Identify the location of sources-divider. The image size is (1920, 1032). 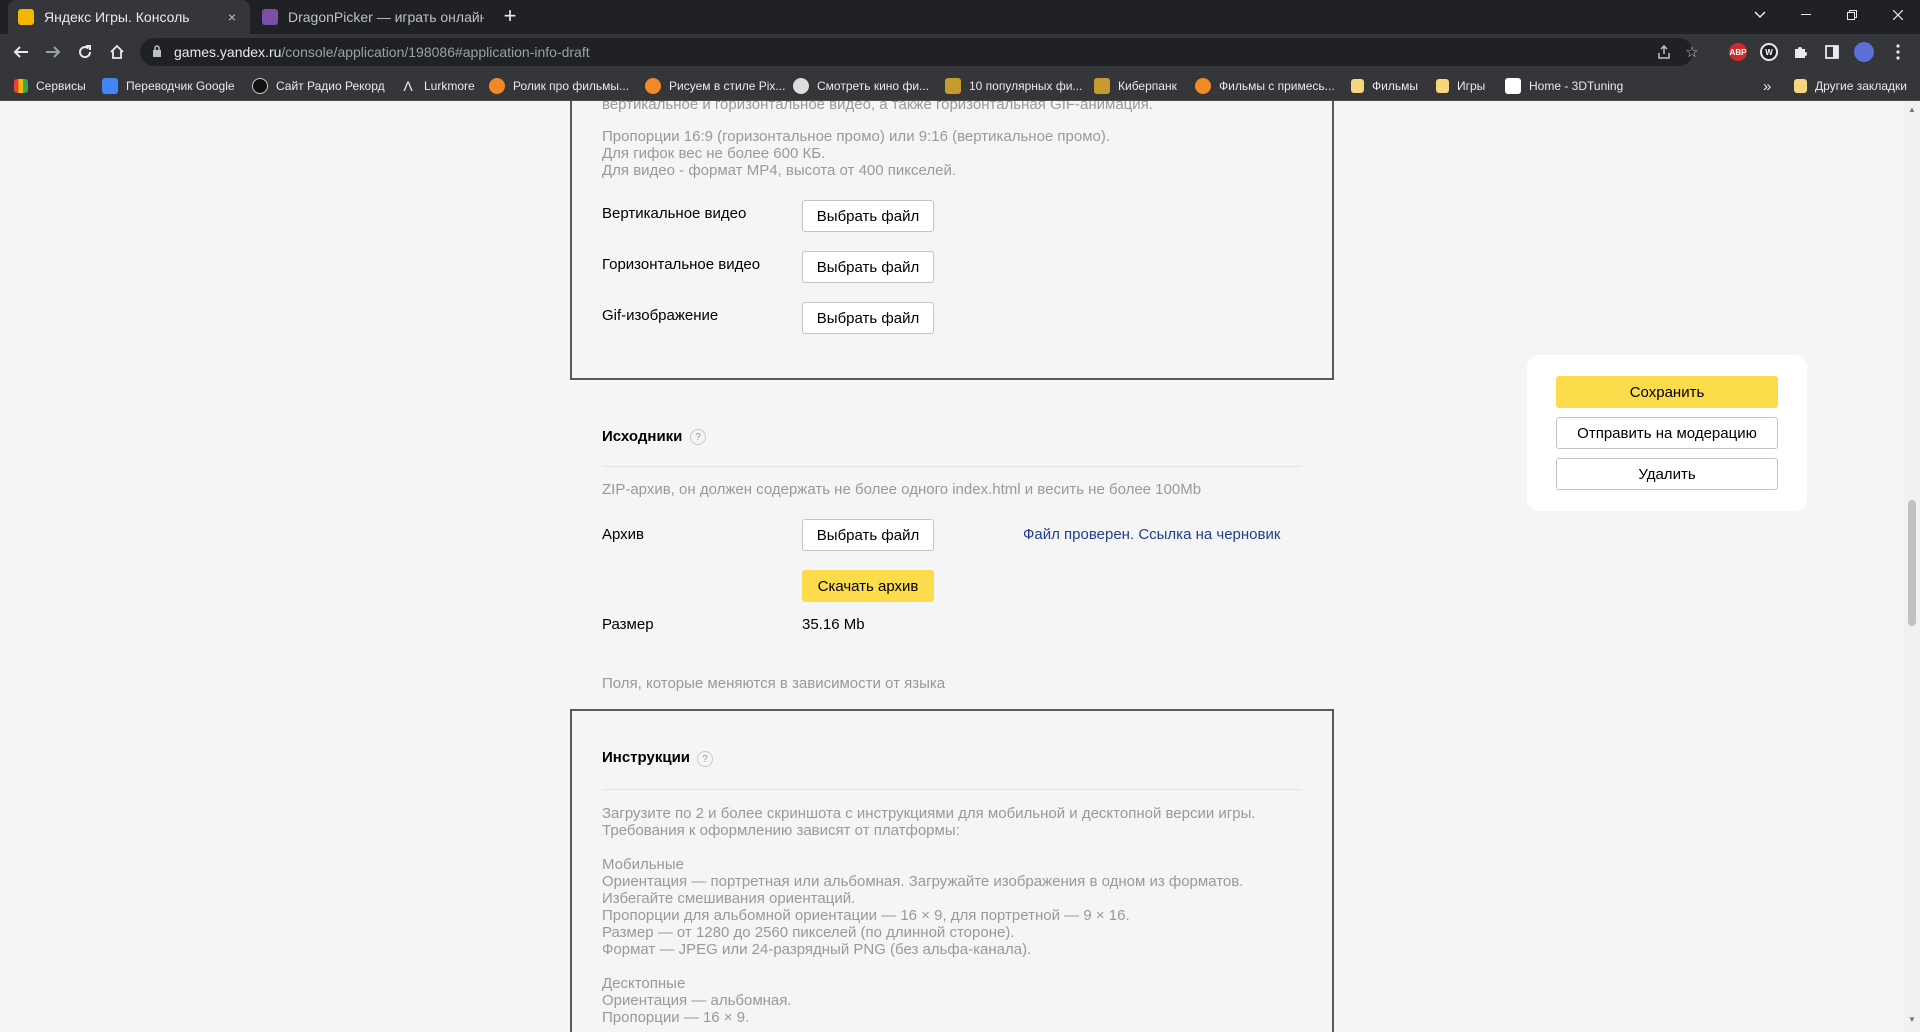
(952, 466).